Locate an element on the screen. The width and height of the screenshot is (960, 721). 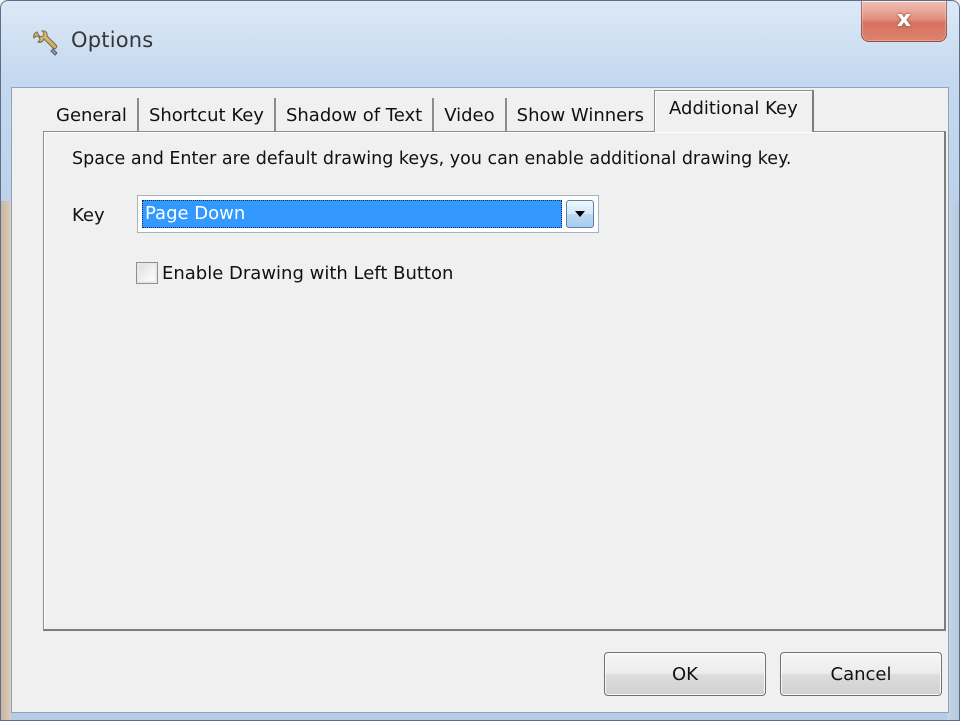
close-button: x is located at coordinates (904, 21).